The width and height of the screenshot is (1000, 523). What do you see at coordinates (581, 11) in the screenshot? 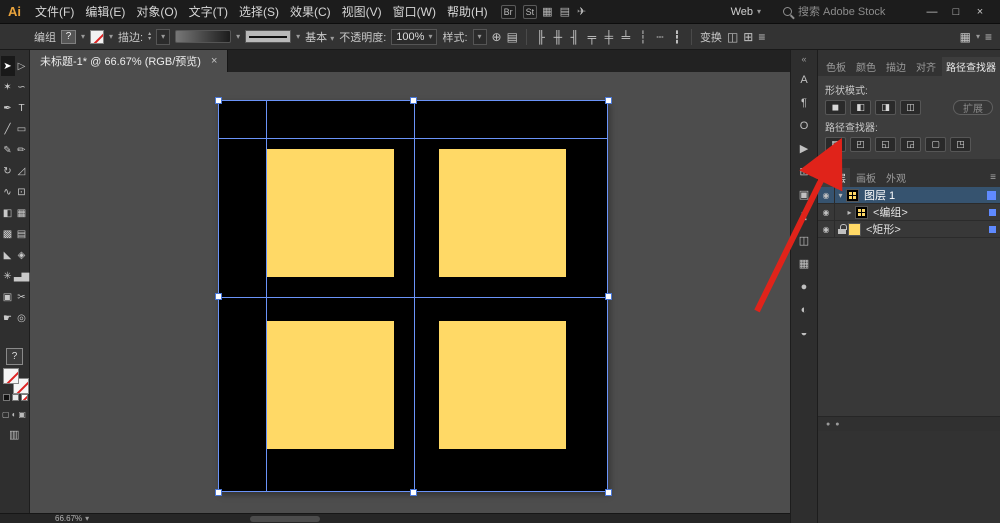
I see `gpu-performance-icon: ✈` at bounding box center [581, 11].